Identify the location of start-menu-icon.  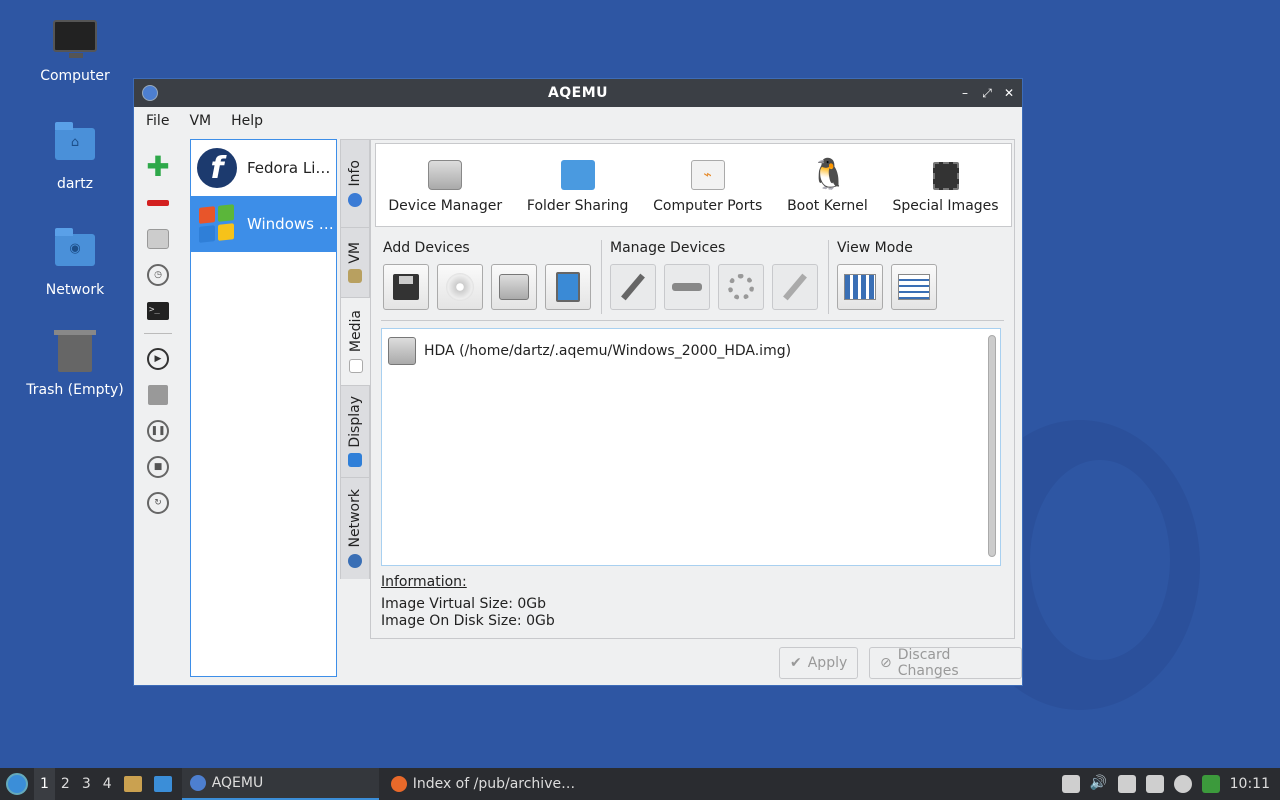
(17, 784).